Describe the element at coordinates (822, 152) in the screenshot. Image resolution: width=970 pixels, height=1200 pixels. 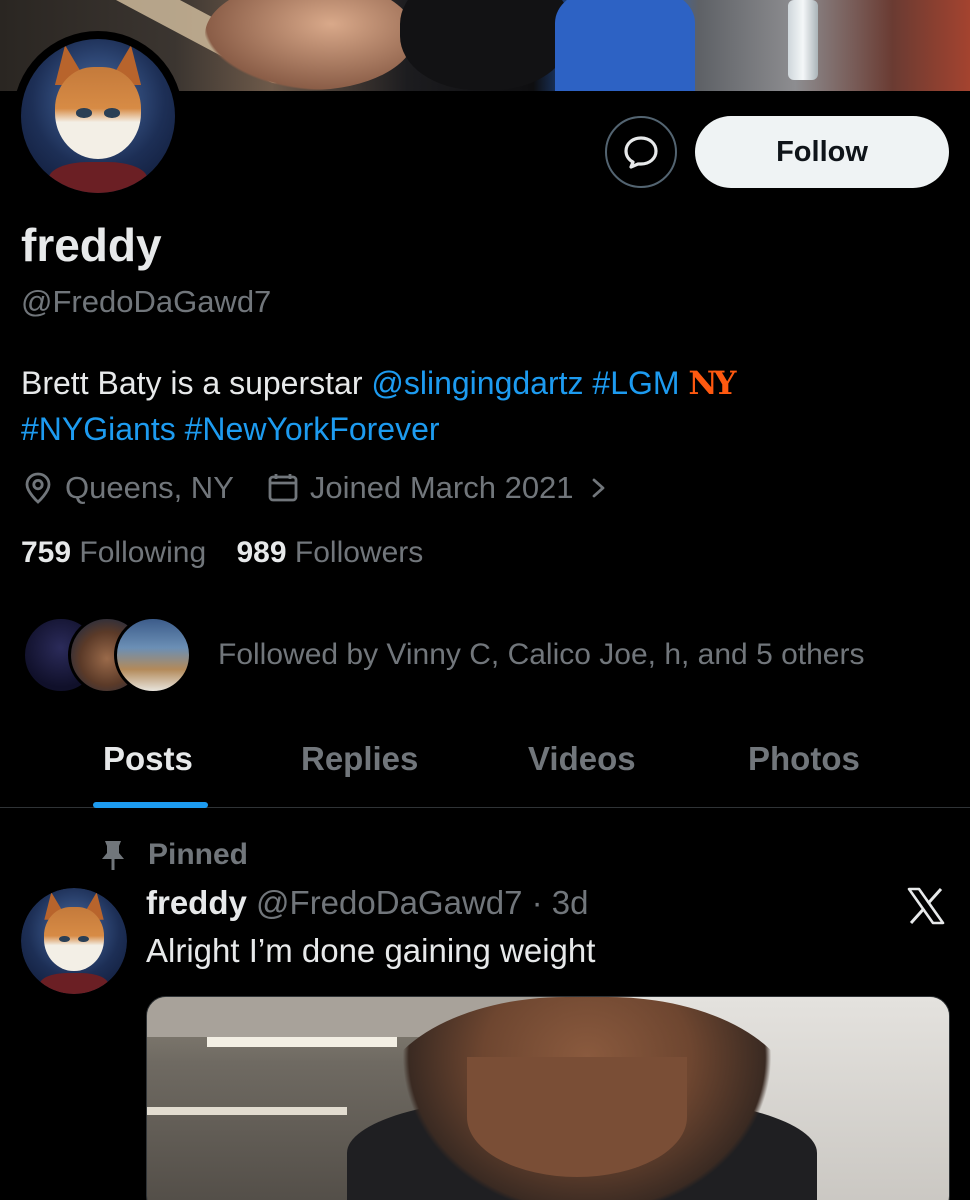
I see `follow-button: Follow` at that location.